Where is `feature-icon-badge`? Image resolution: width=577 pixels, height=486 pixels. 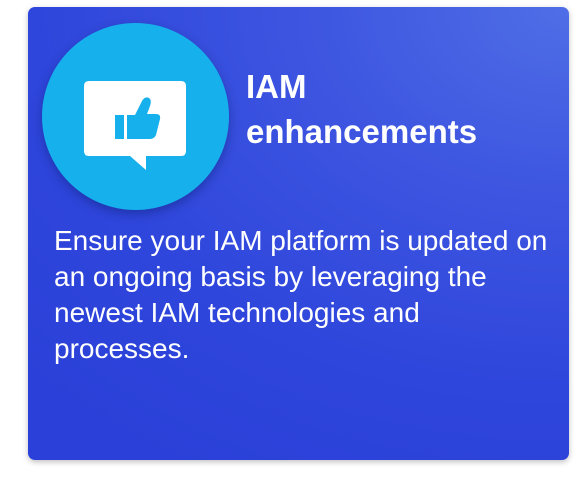
feature-icon-badge is located at coordinates (135, 116).